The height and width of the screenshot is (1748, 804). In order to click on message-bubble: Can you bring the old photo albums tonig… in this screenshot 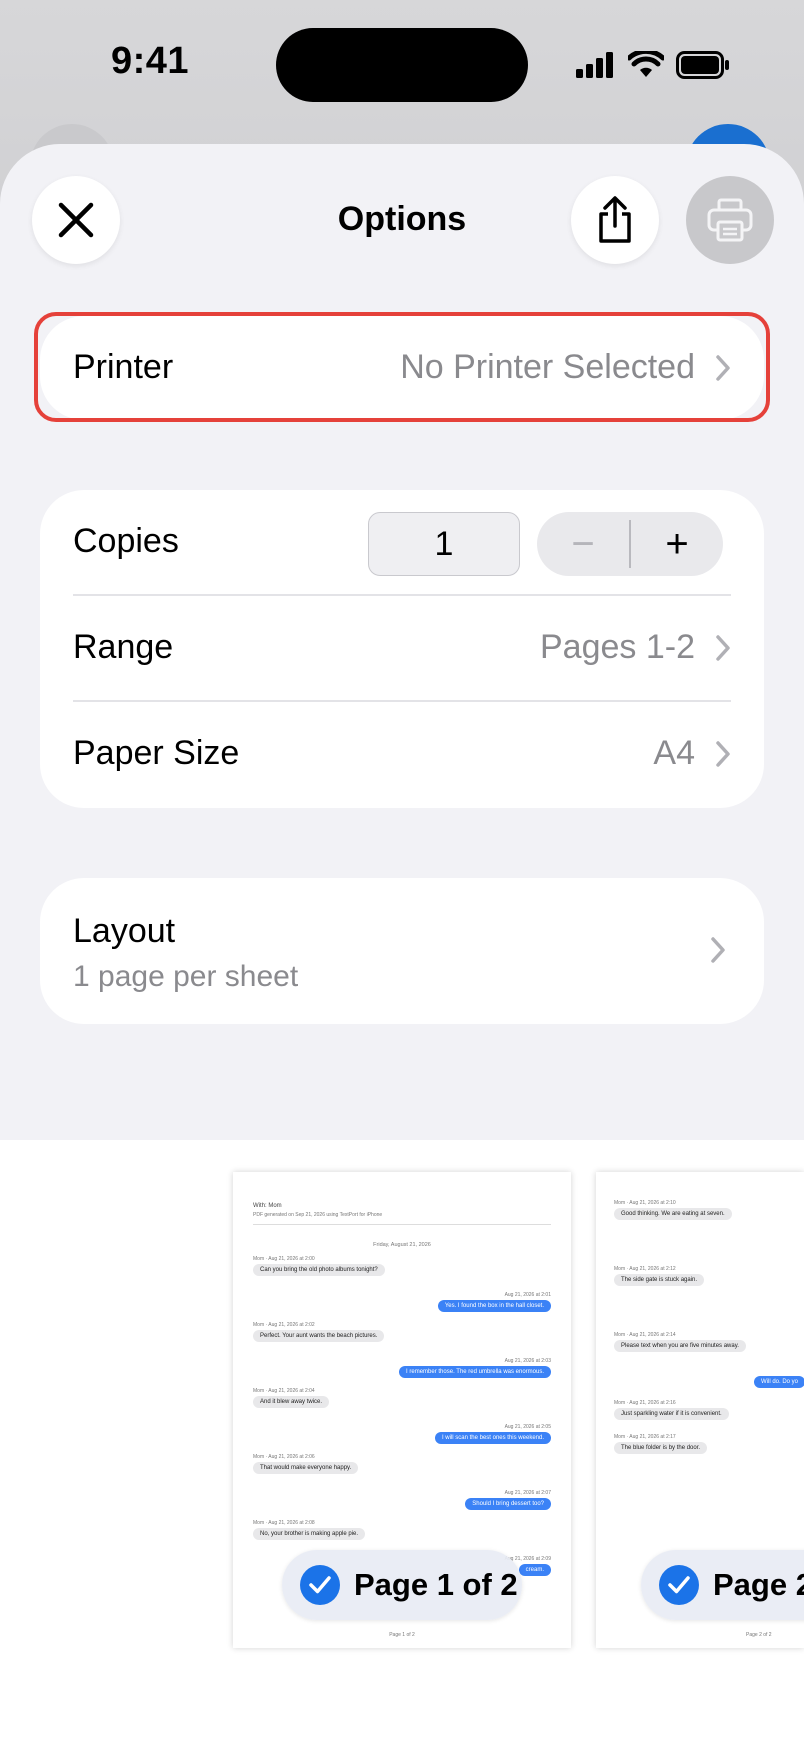, I will do `click(319, 1270)`.